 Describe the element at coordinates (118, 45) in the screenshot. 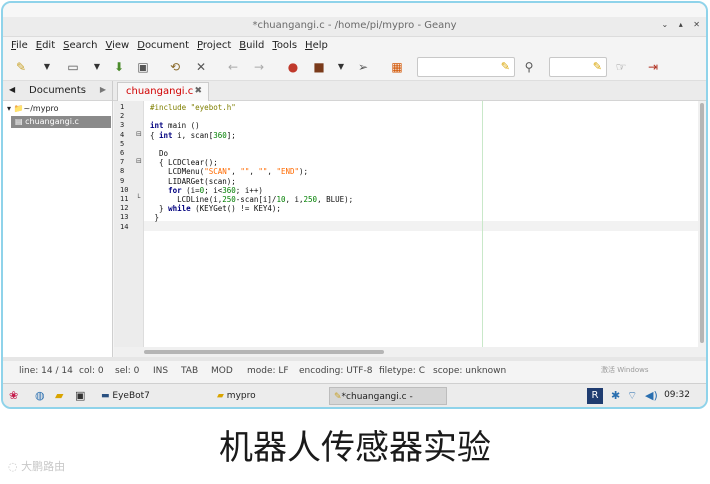

I see `menu-view: View` at that location.